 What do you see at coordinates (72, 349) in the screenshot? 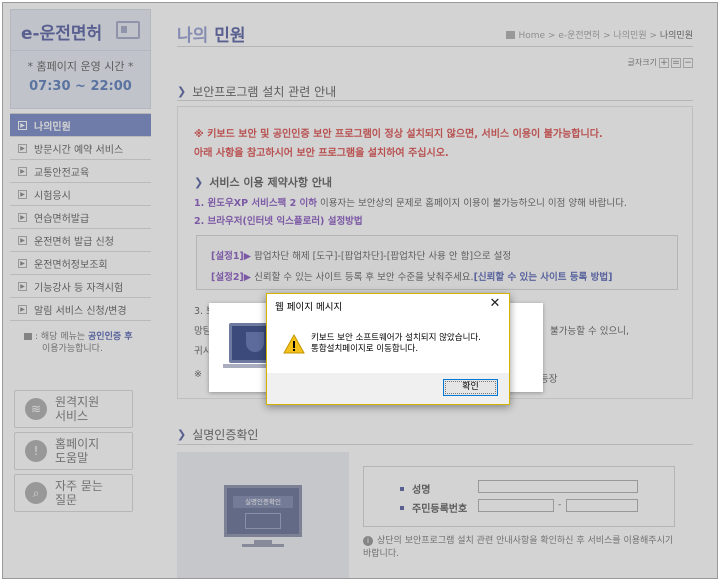
I see `note-text-2: 이용가능합니다.` at bounding box center [72, 349].